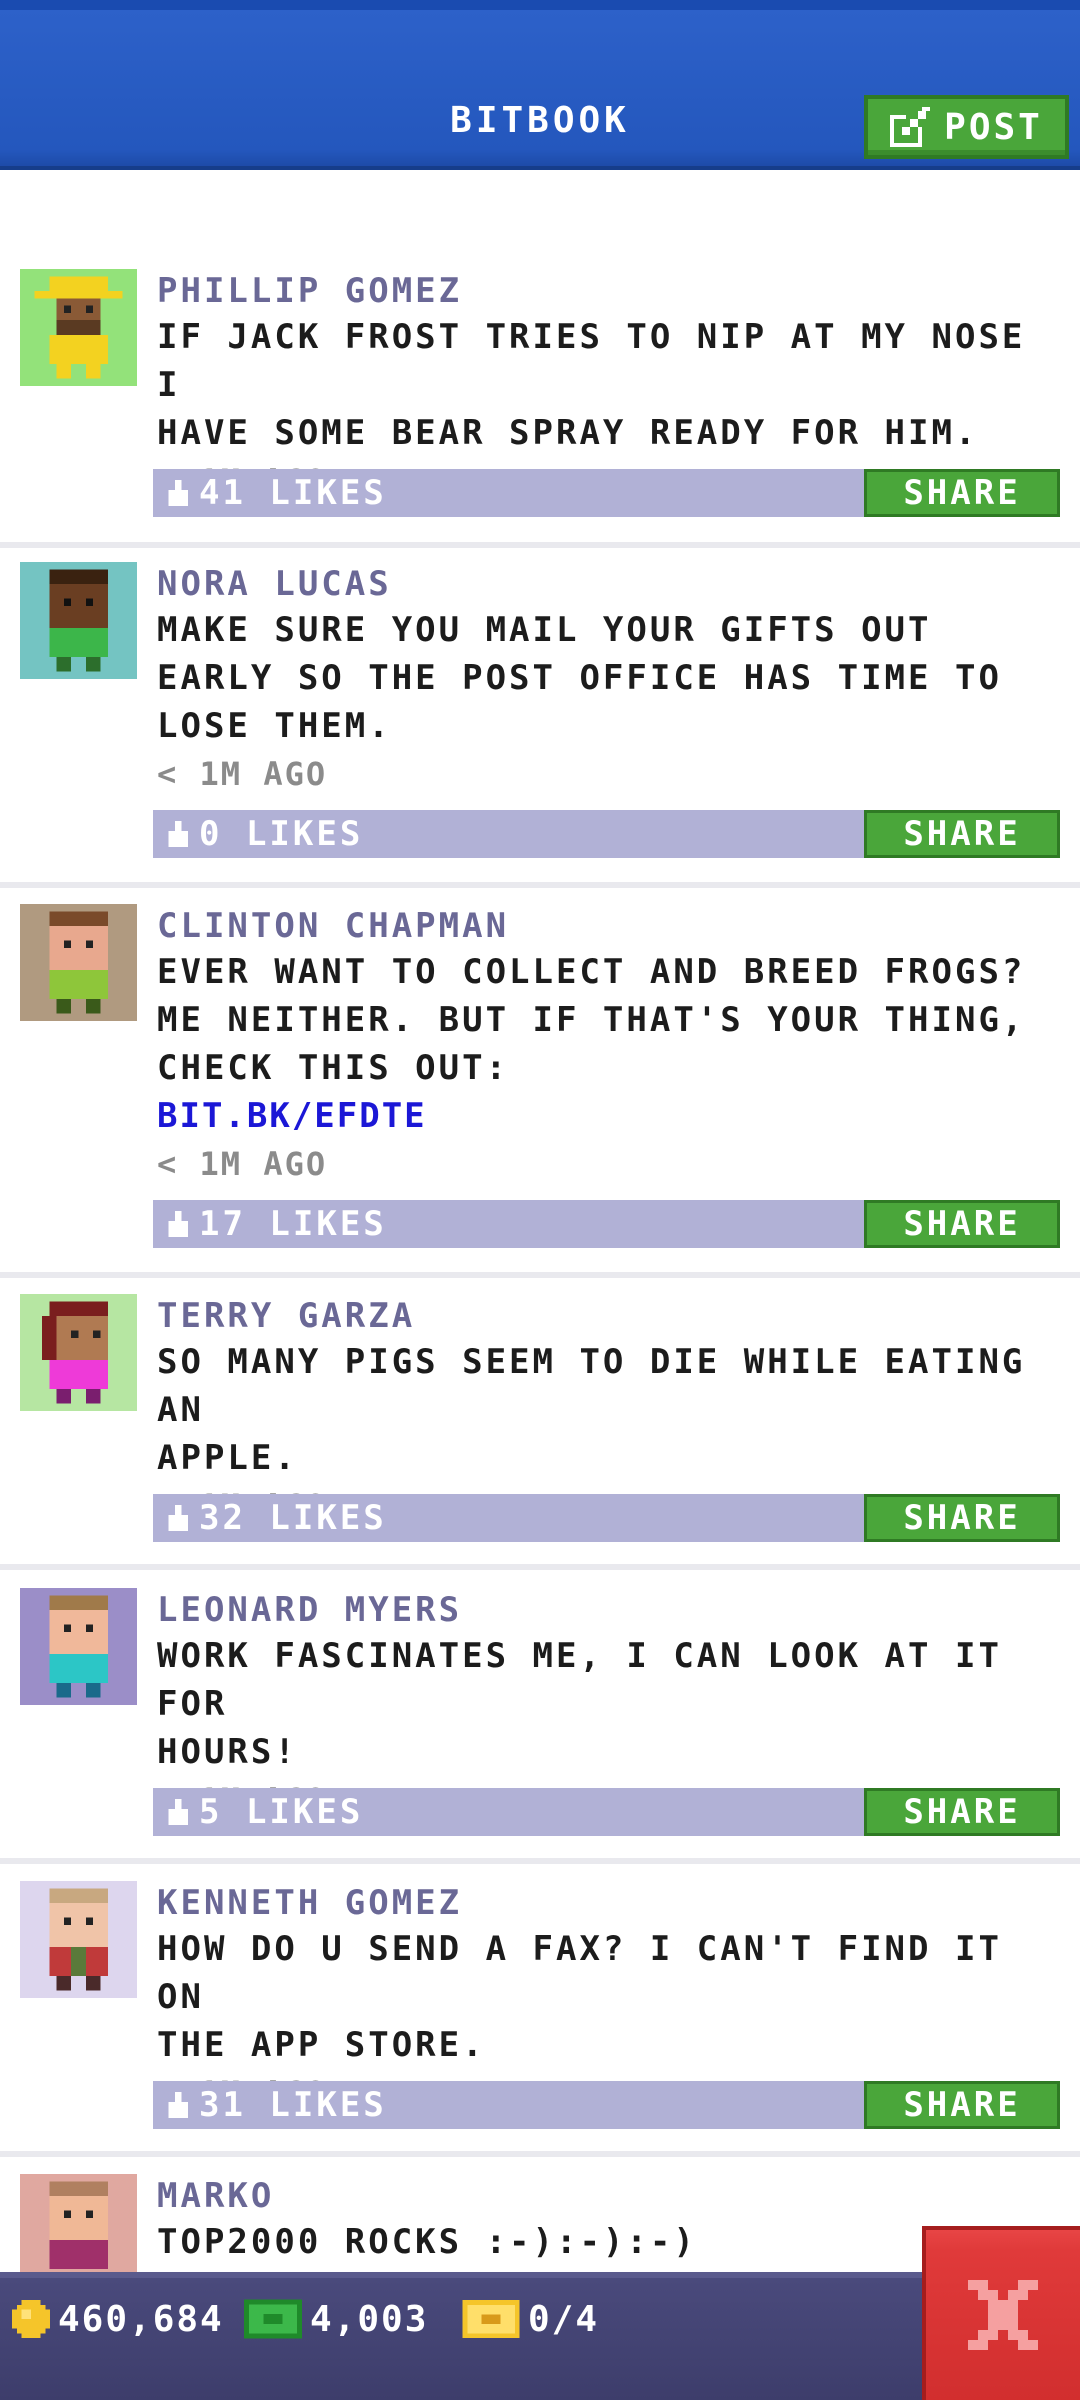 The height and width of the screenshot is (2400, 1080). I want to click on post-text-line: SO MANY PIGS SEEM TO DIE WHILE EATING AN, so click(591, 1386).